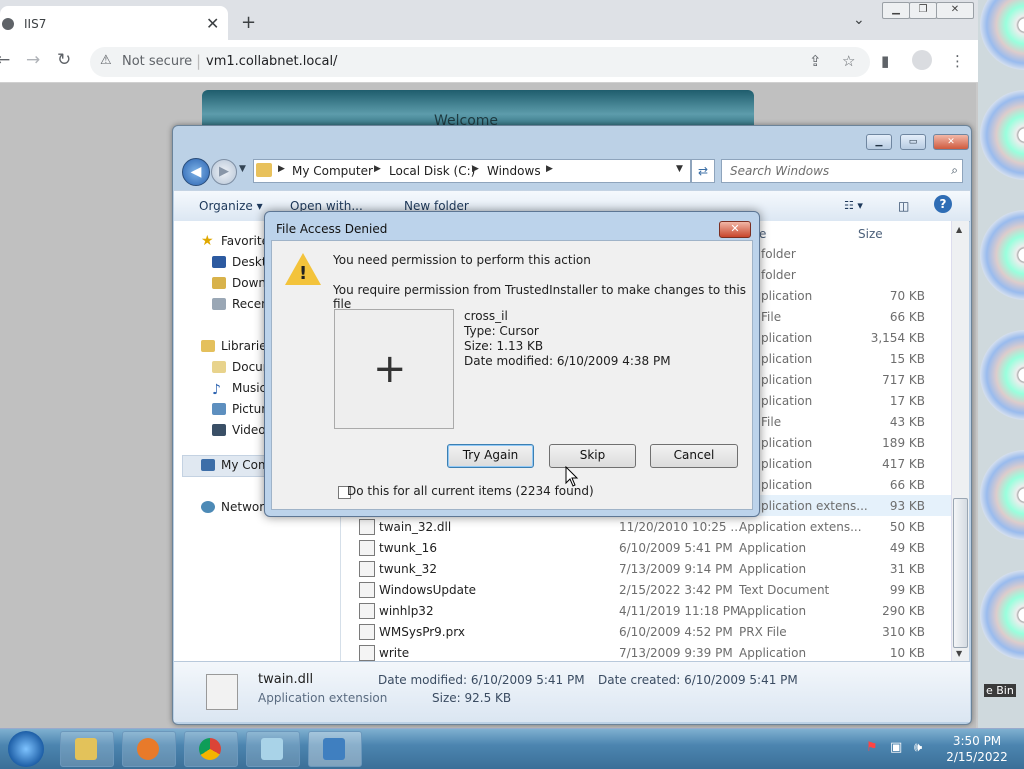 The width and height of the screenshot is (1024, 769). Describe the element at coordinates (679, 169) in the screenshot. I see `address-dropdown-icon: ▼` at that location.